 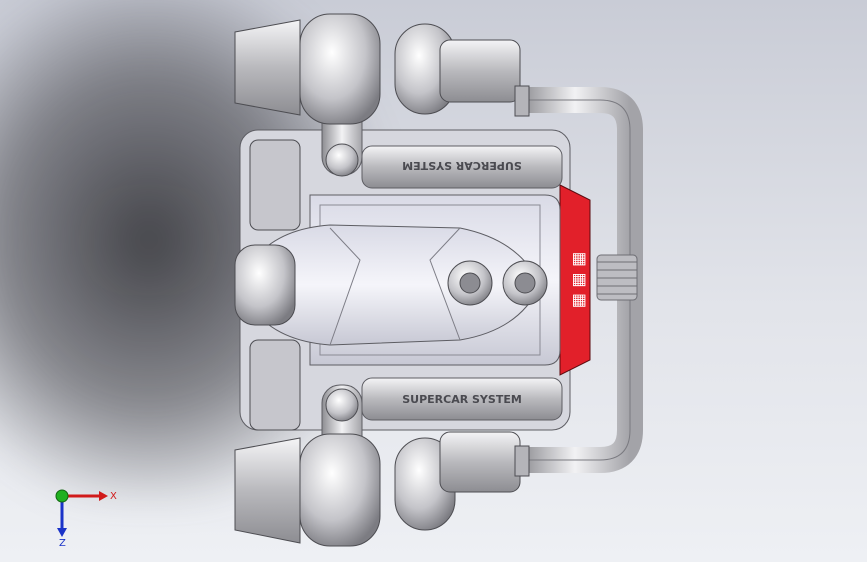 What do you see at coordinates (522, 461) in the screenshot?
I see `pipe-clamp-bottom` at bounding box center [522, 461].